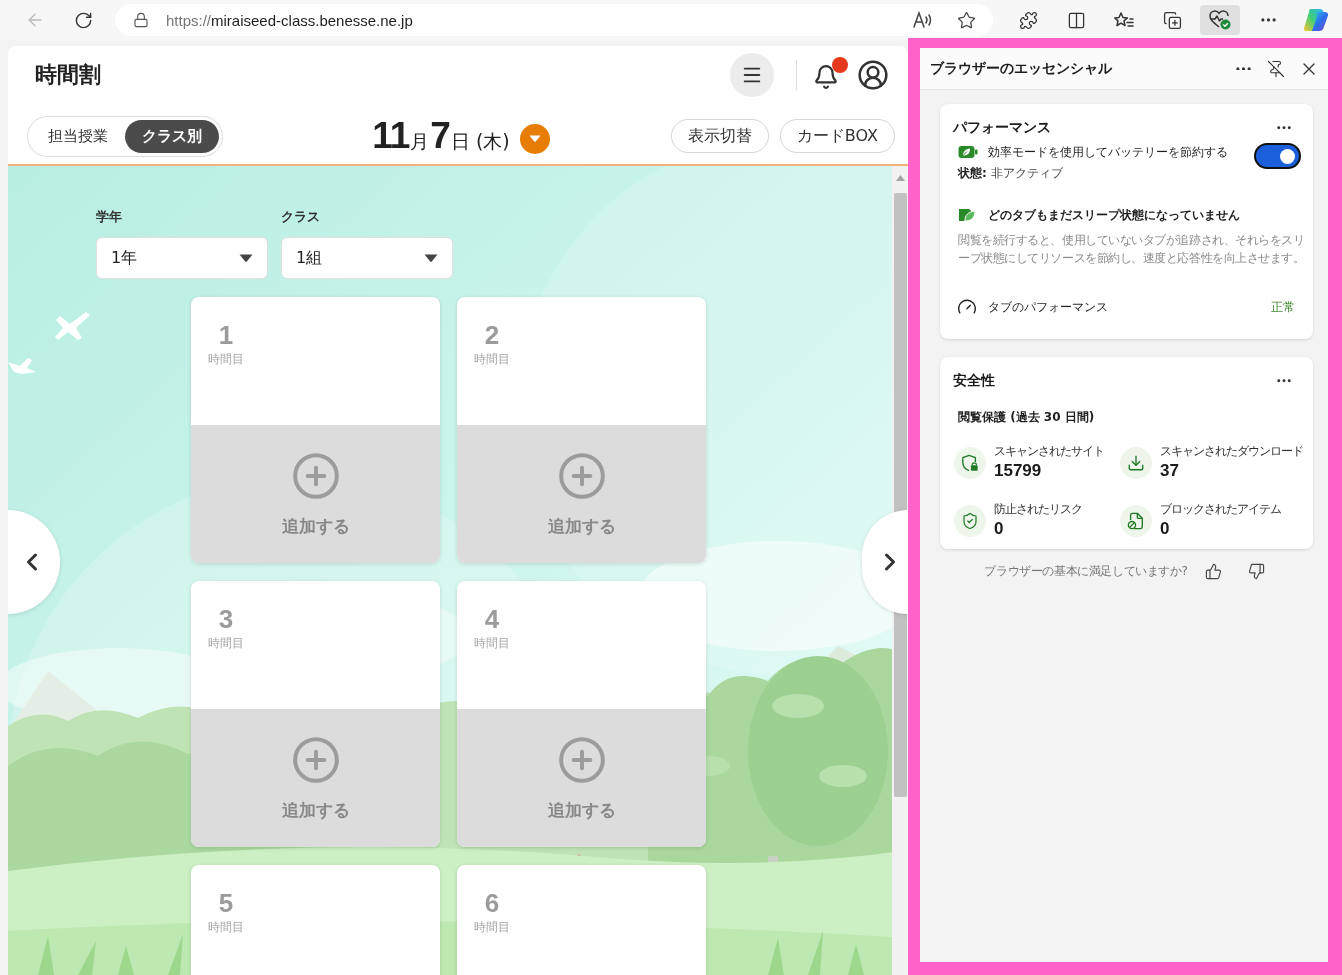  Describe the element at coordinates (1114, 215) in the screenshot. I see `info-title: どのタブもまだスリープ状態になっていません` at that location.